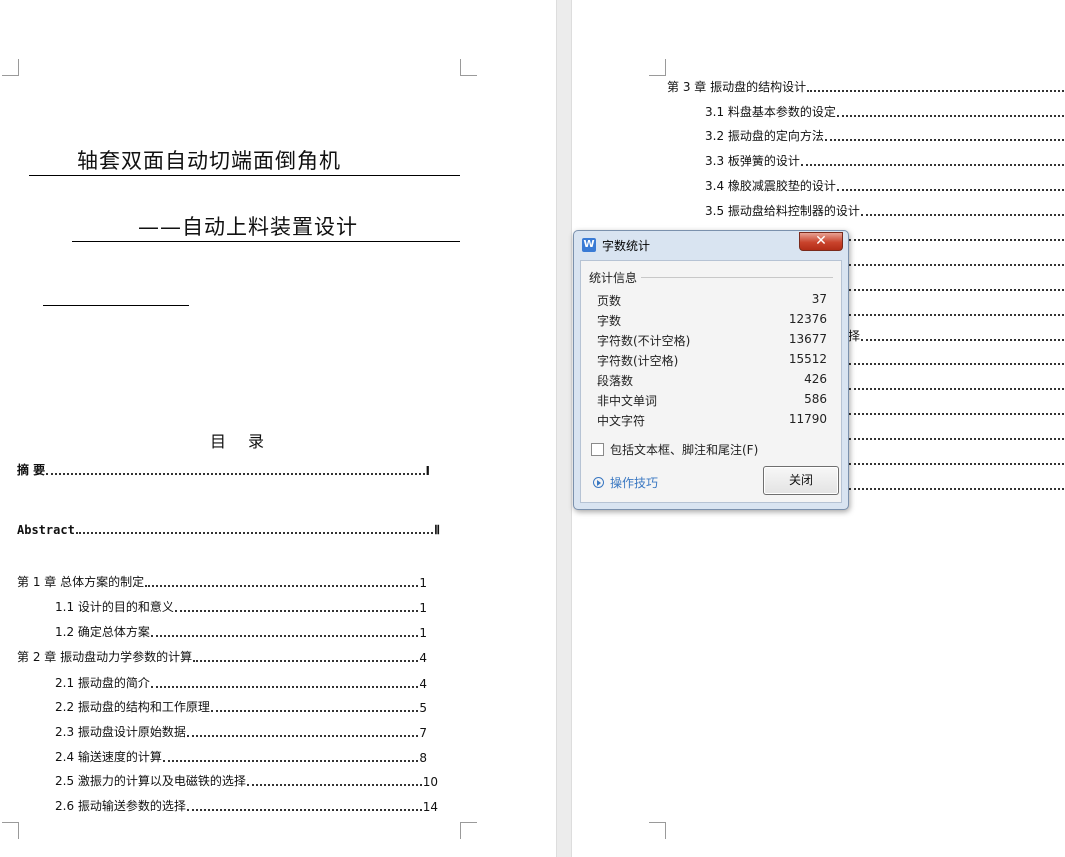 This screenshot has height=857, width=1065. What do you see at coordinates (854, 336) in the screenshot?
I see `toc-entry-label: 择` at bounding box center [854, 336].